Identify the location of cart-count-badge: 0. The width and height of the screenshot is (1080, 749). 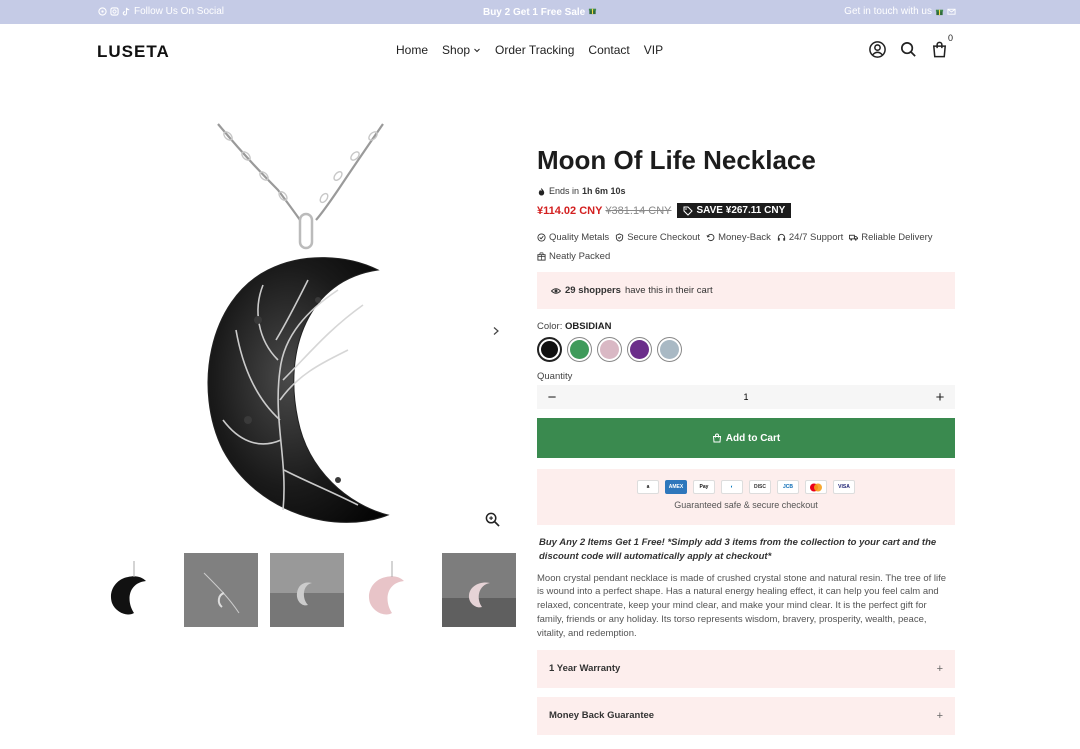
(951, 38).